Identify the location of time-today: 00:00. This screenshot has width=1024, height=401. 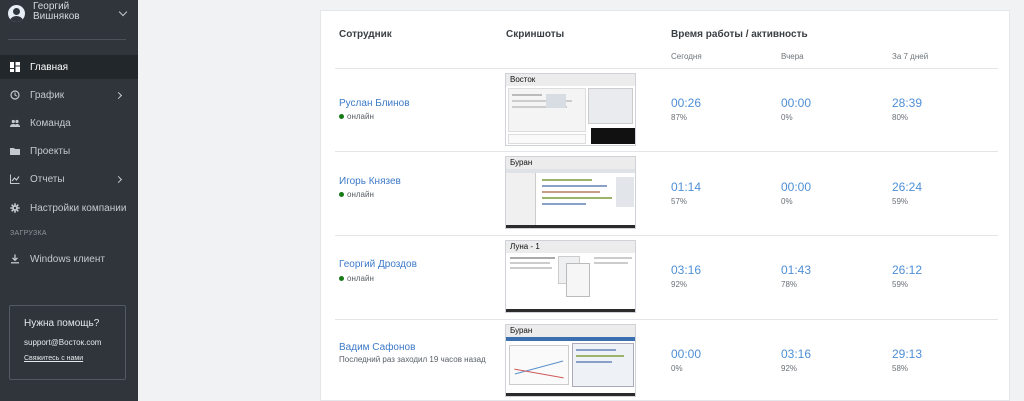
(686, 354).